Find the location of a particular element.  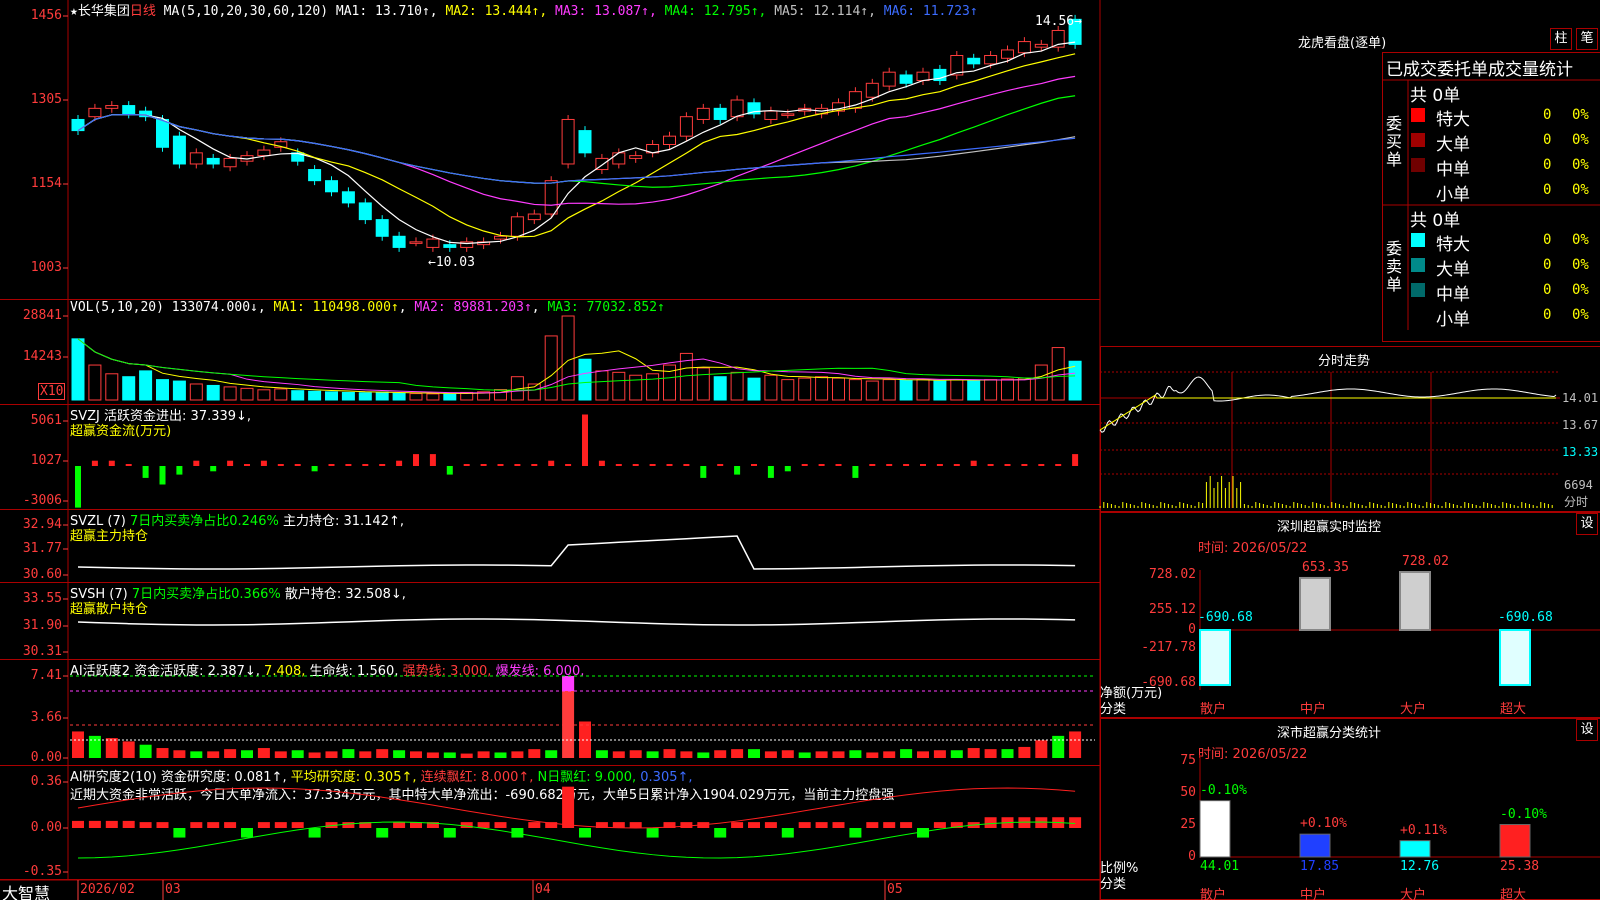

lhb-buy-row-count: 0 is located at coordinates (1547, 115).